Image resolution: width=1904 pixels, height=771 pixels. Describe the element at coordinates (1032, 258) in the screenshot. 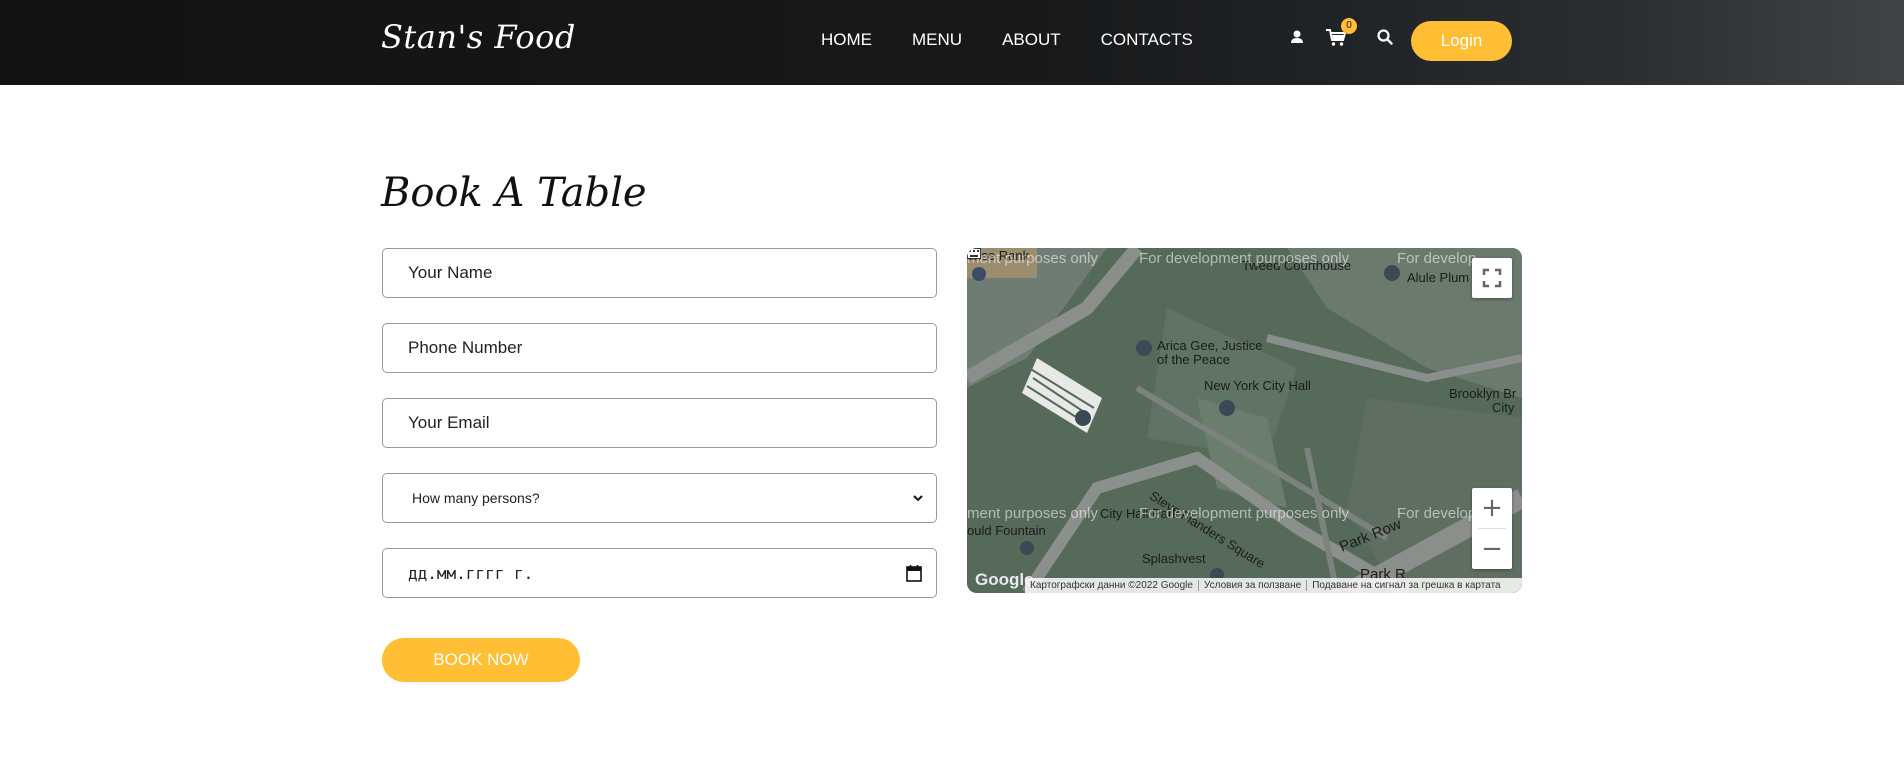

I see `dev-watermark-left-top: ment purposes only` at that location.